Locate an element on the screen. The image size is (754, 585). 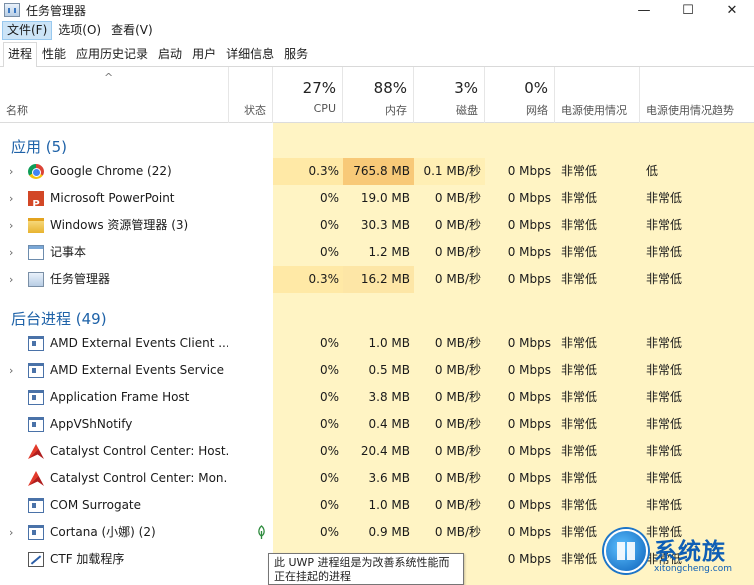
process-name: AppVShNotify is located at coordinates (91, 424).